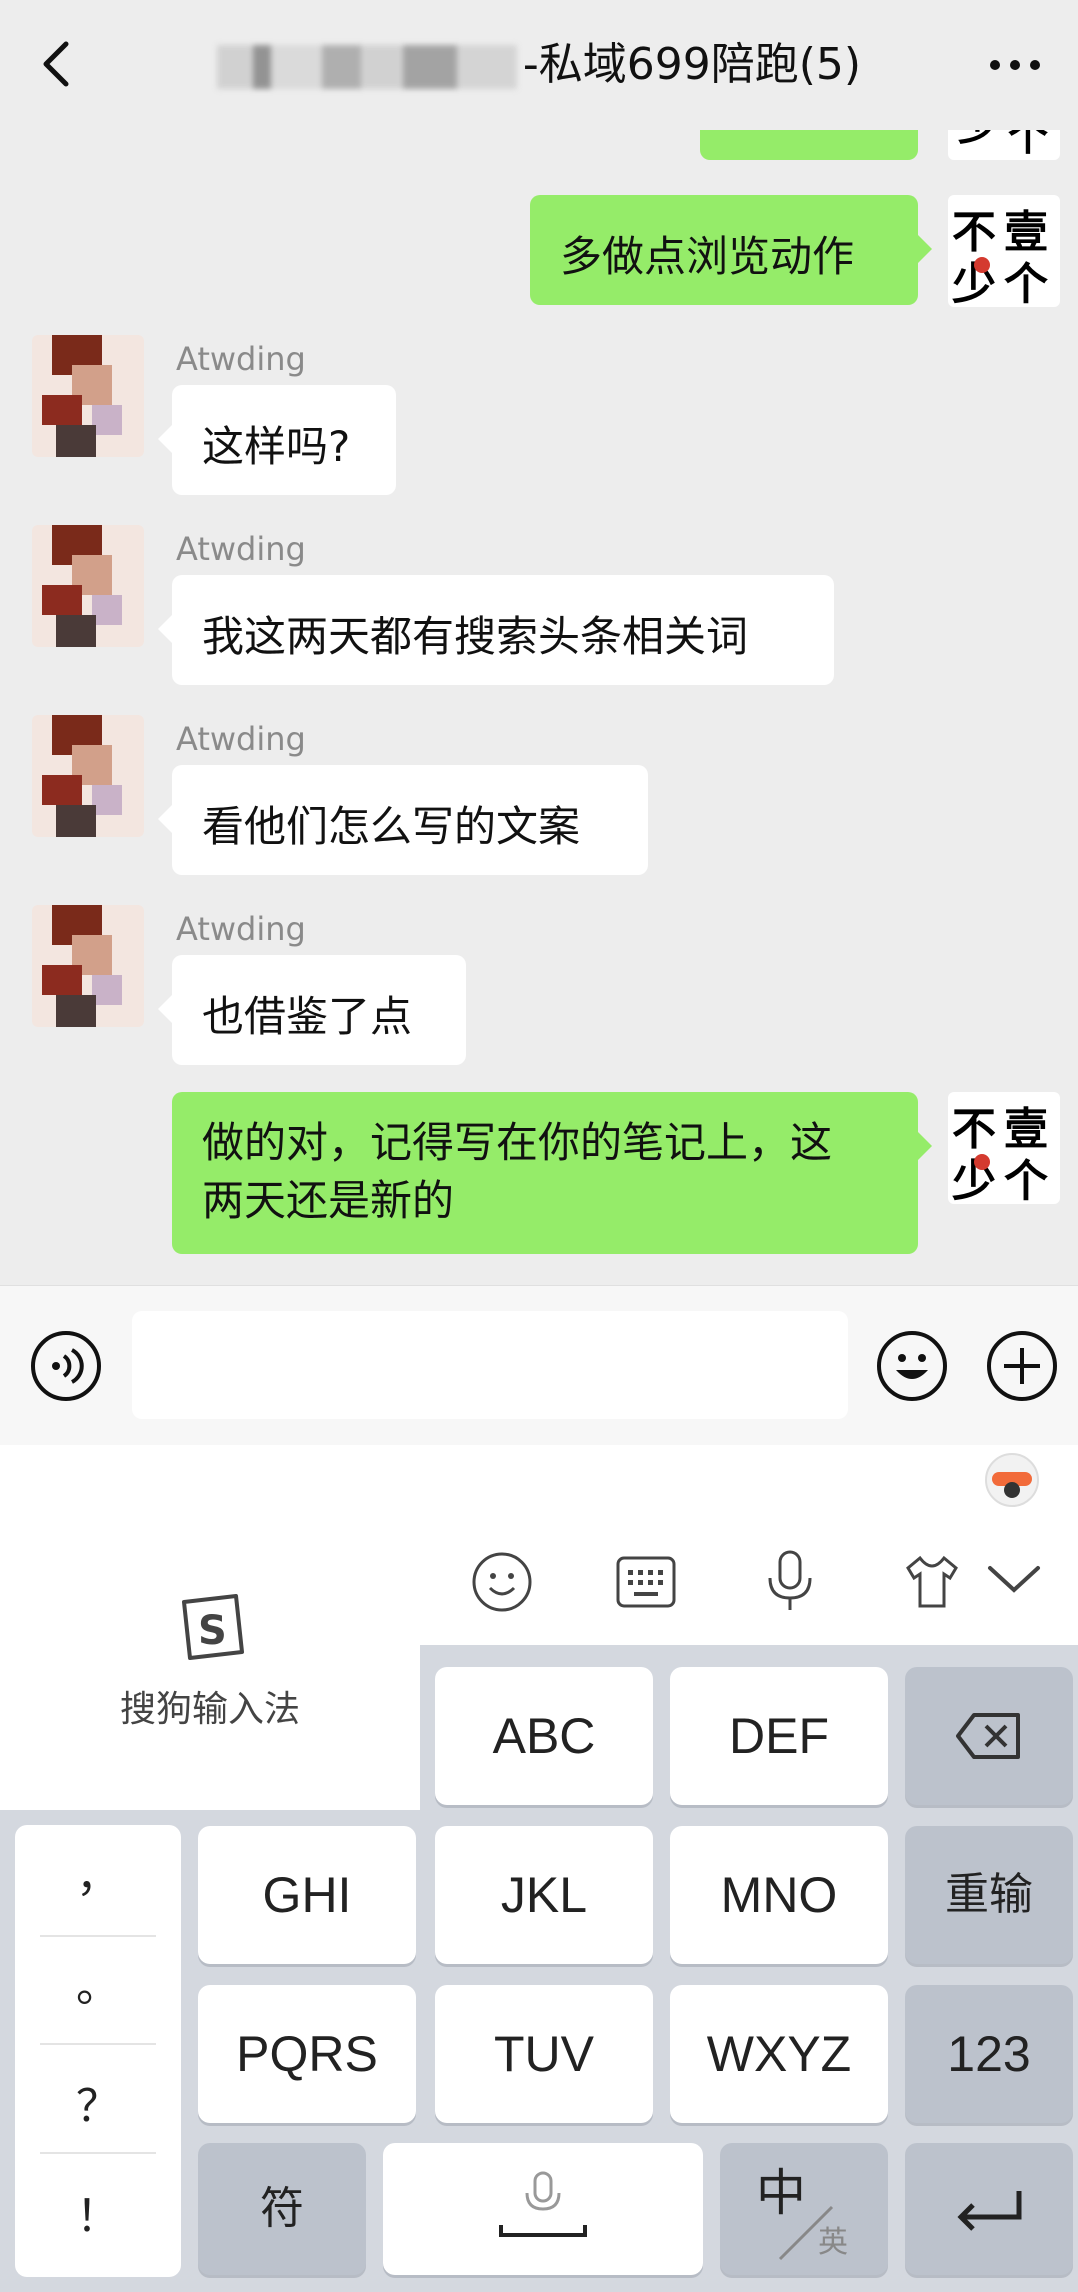 The image size is (1078, 2292). What do you see at coordinates (366, 67) in the screenshot?
I see `blurred-group-name` at bounding box center [366, 67].